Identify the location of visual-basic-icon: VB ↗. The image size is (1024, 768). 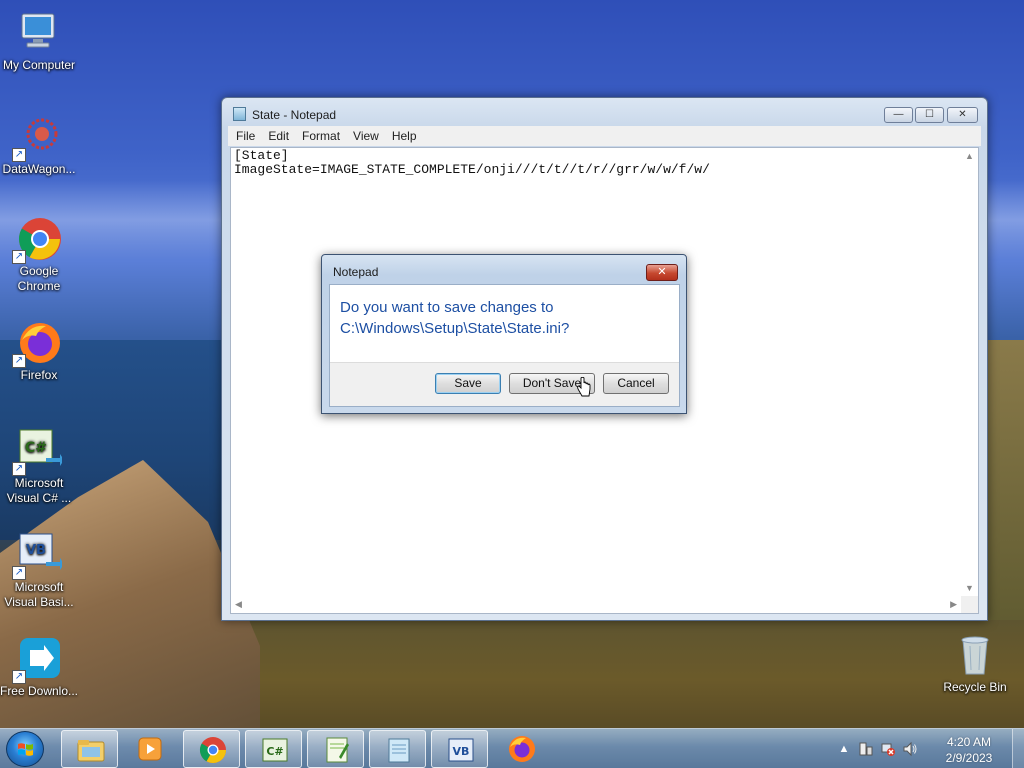
(38, 556).